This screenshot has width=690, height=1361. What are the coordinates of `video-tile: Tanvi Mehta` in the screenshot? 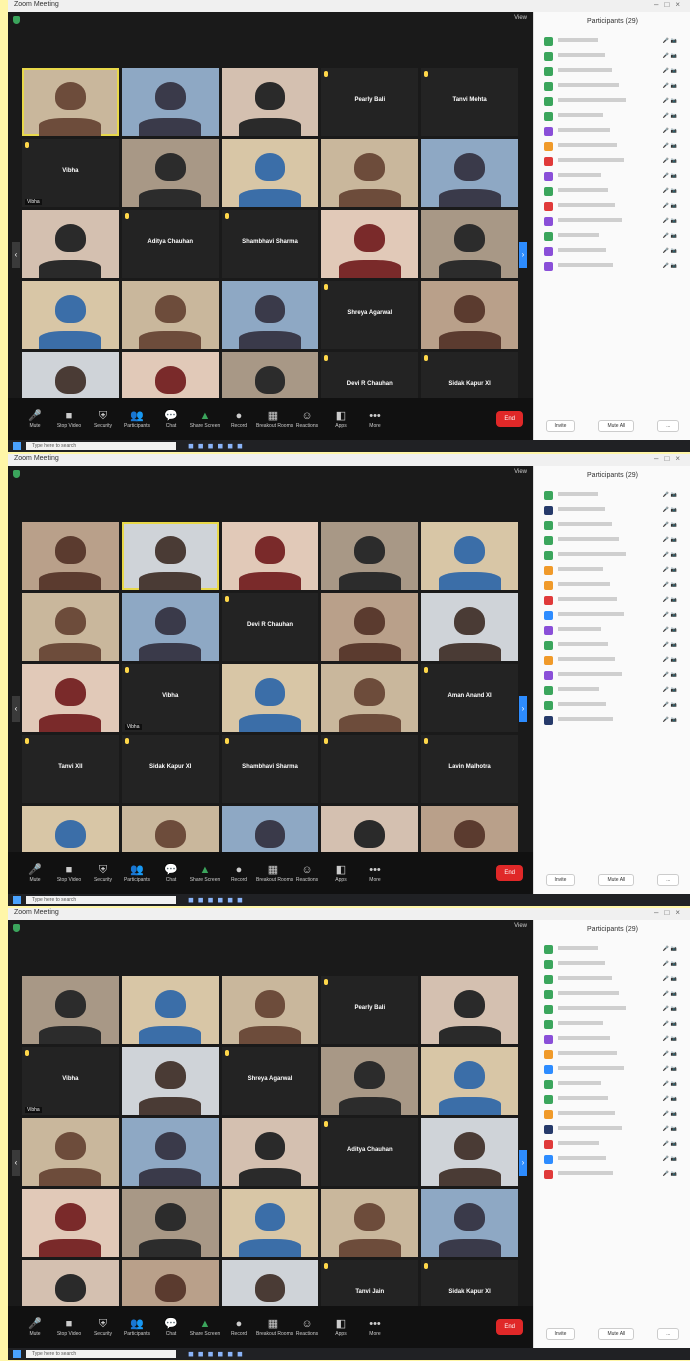 It's located at (469, 102).